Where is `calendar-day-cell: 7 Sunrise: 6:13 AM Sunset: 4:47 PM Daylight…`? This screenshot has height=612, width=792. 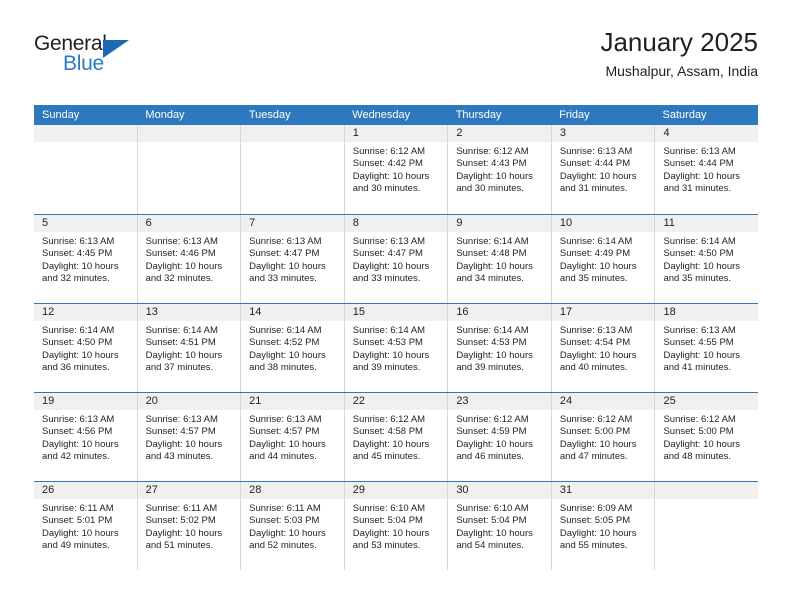 calendar-day-cell: 7 Sunrise: 6:13 AM Sunset: 4:47 PM Daylight… is located at coordinates (292, 259).